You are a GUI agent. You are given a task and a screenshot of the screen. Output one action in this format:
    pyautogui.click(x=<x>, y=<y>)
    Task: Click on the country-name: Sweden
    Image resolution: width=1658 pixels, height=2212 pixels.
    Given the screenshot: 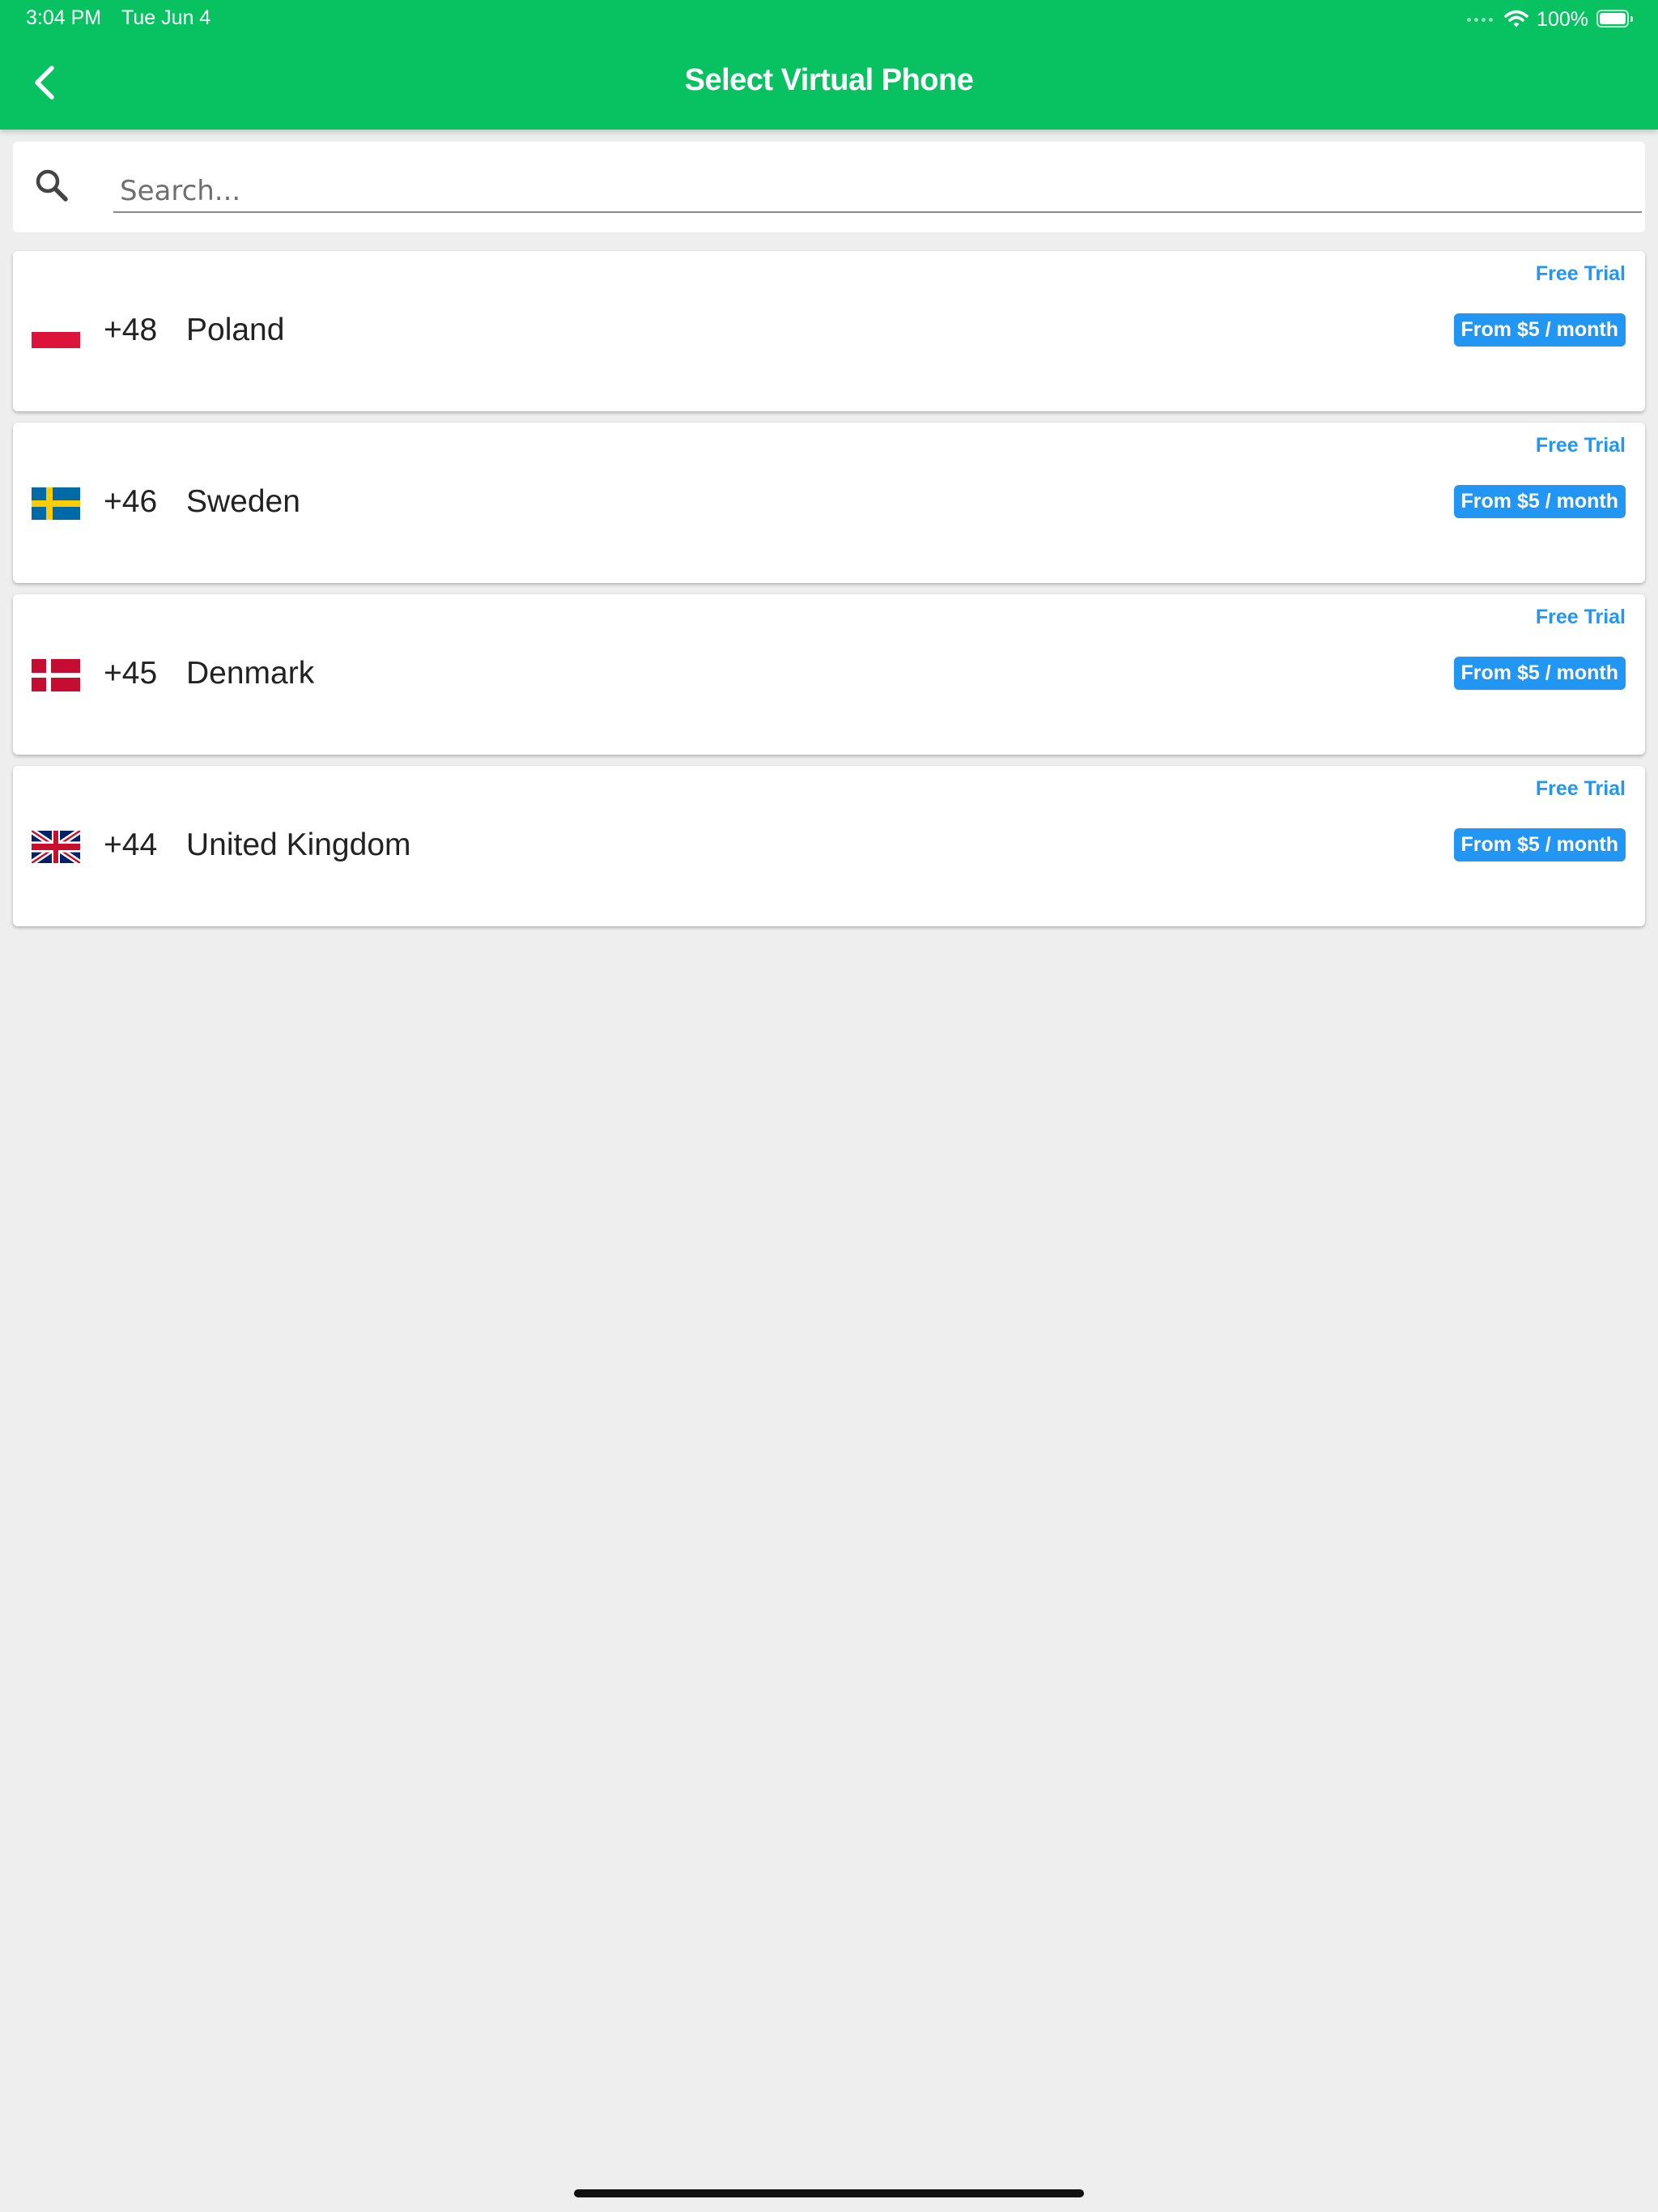 What is the action you would take?
    pyautogui.click(x=243, y=502)
    